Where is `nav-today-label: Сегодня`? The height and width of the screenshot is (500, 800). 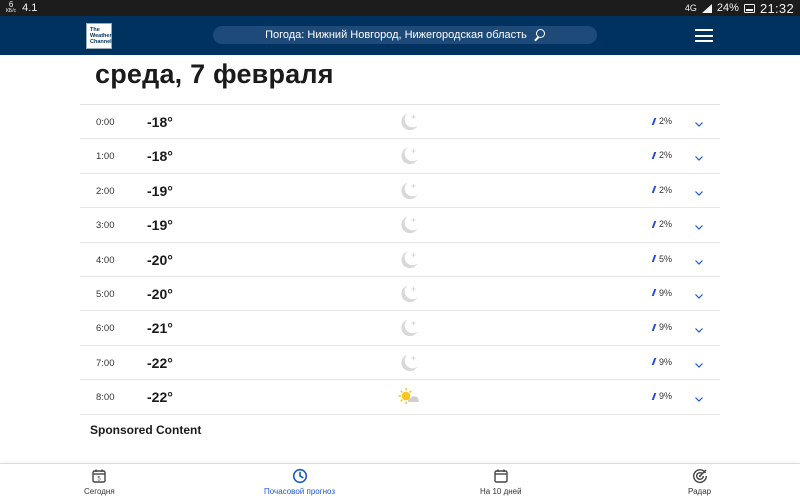 nav-today-label: Сегодня is located at coordinates (99, 491).